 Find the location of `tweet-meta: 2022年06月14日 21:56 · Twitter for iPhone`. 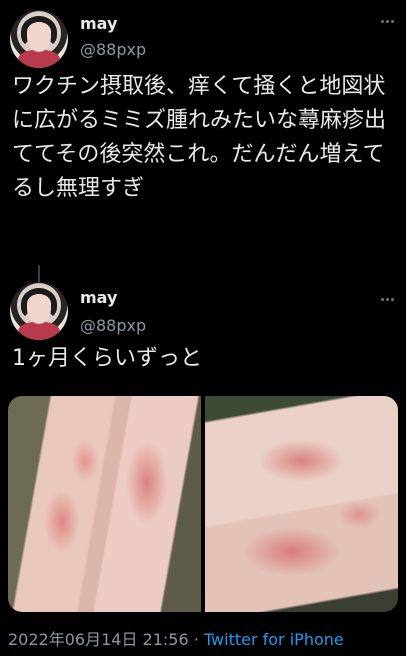

tweet-meta: 2022年06月14日 21:56 · Twitter for iPhone is located at coordinates (176, 638).